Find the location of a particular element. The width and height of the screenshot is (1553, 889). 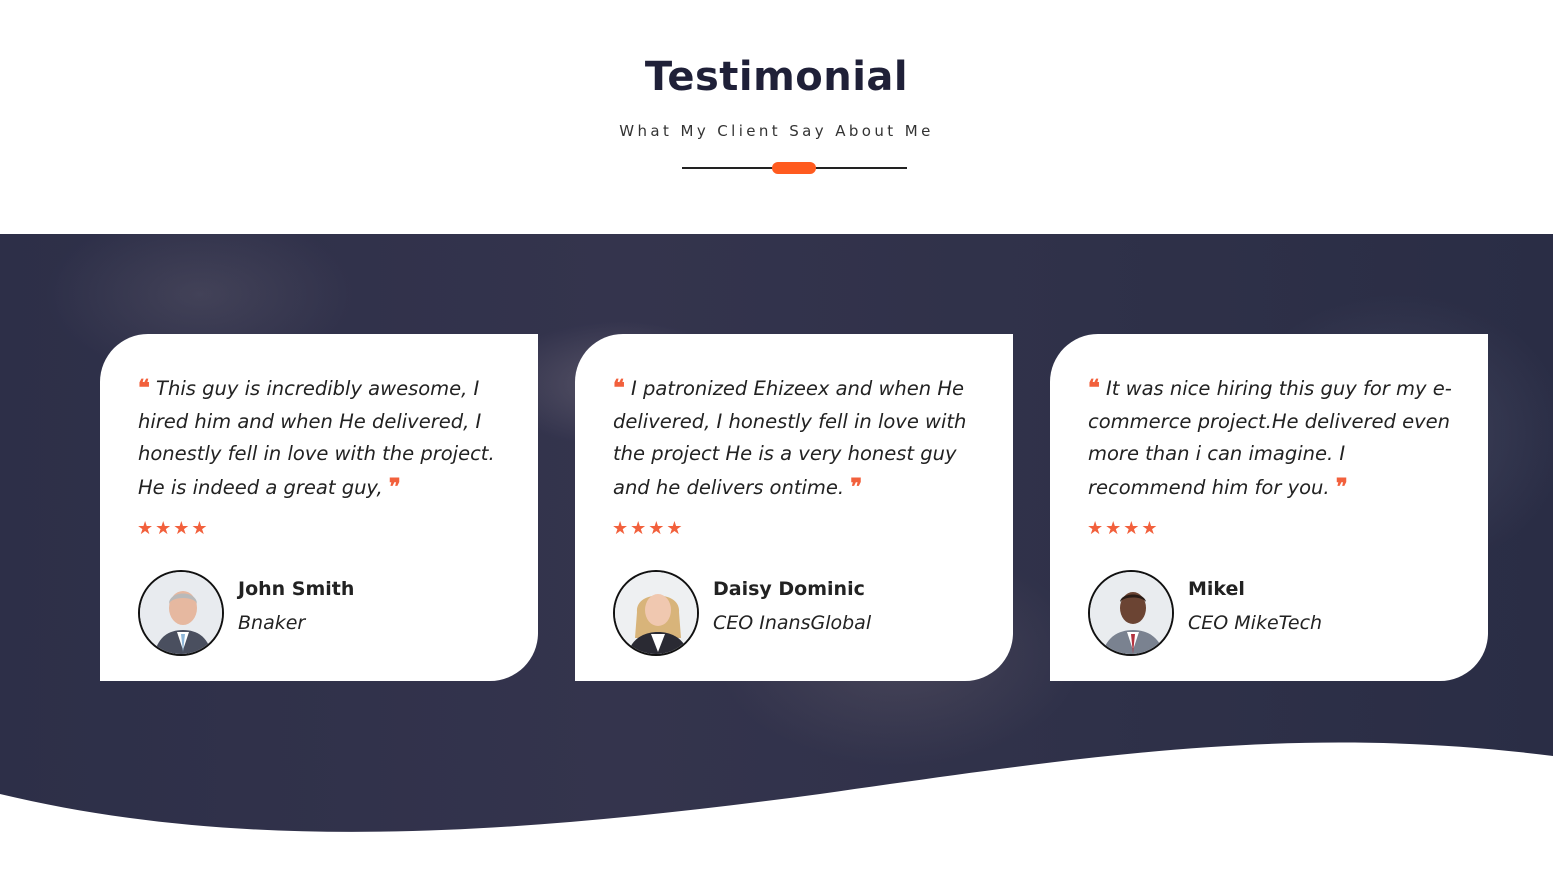

client-name: John Smith is located at coordinates (296, 589).